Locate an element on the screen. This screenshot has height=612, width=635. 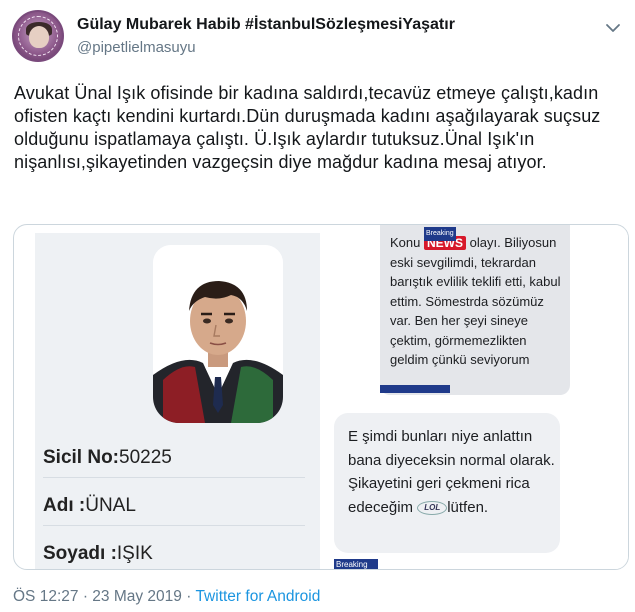
ad-field: Adı :ÜNAL is located at coordinates (178, 514).